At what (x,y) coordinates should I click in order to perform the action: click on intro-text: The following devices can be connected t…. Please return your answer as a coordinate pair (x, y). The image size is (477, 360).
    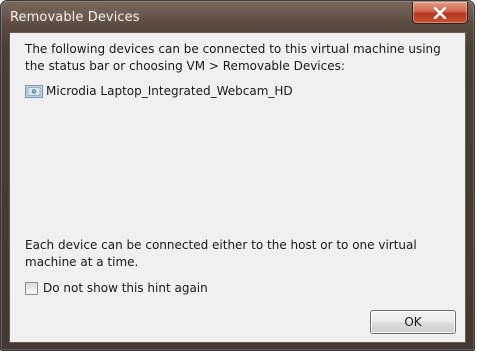
    Looking at the image, I should click on (233, 57).